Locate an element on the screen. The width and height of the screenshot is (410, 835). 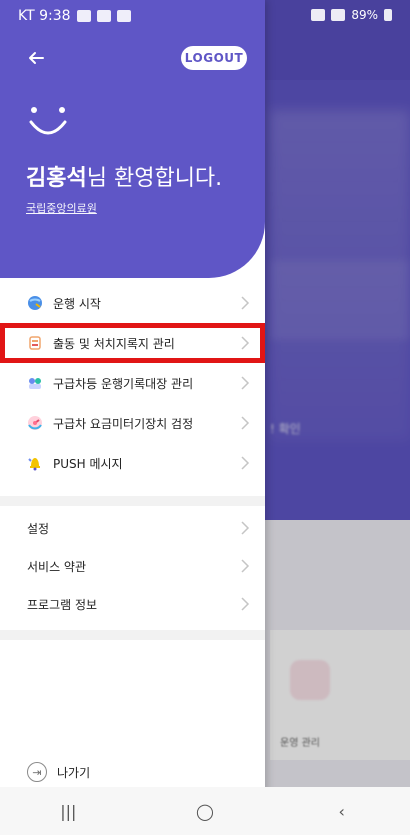
menu-item-meter-verification: 구급차 요금미터기장치 검정 is located at coordinates (132, 423).